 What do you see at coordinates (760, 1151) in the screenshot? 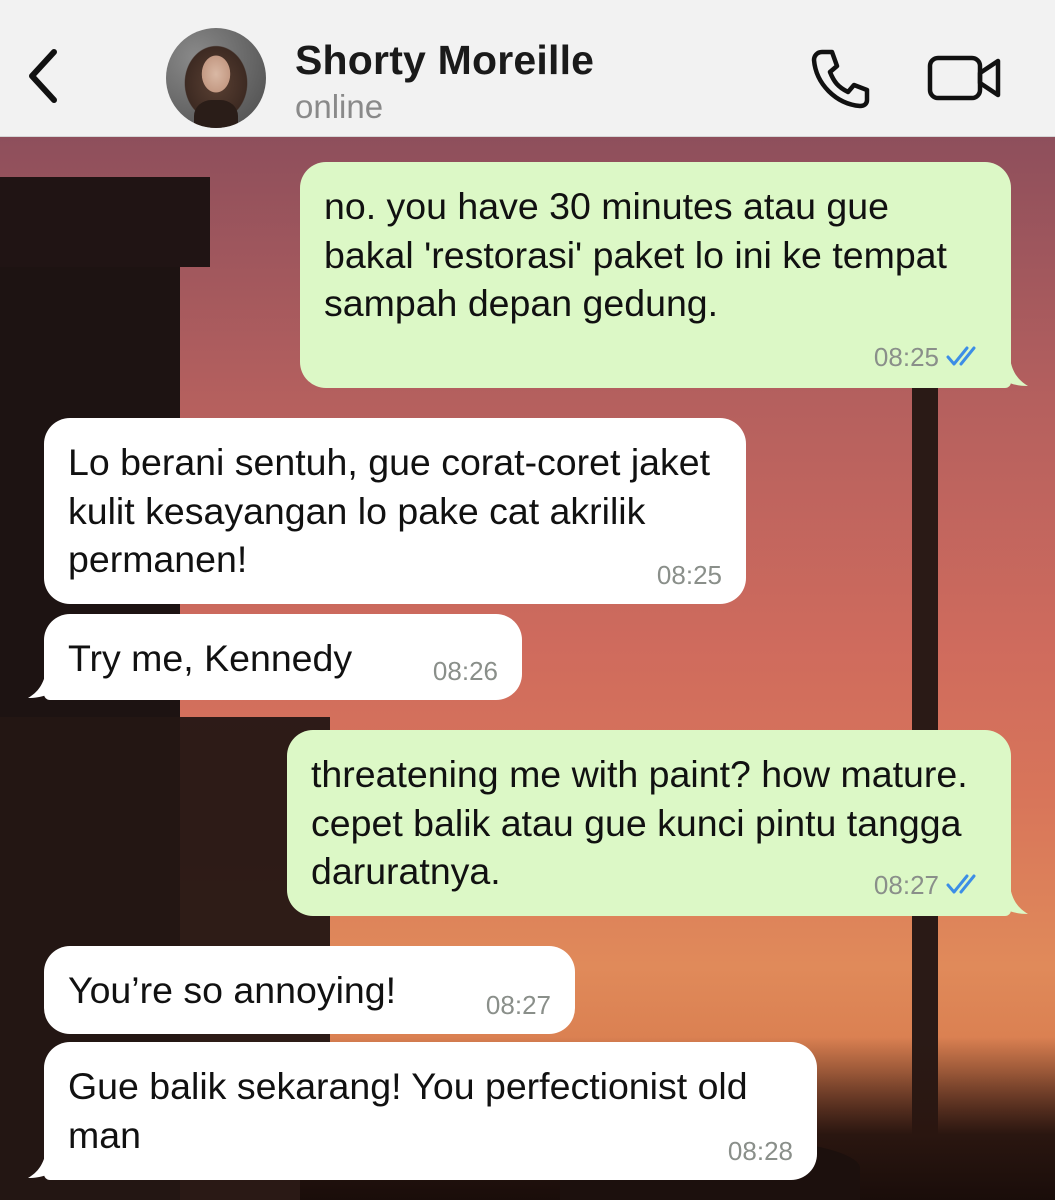
I see `message-time: 08:28` at bounding box center [760, 1151].